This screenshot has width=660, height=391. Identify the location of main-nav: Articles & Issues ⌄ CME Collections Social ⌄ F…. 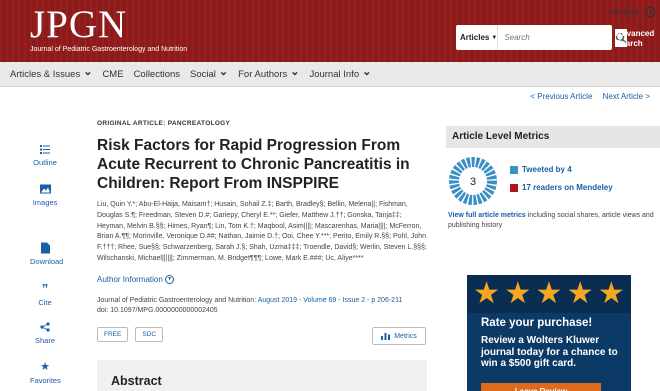
(330, 74).